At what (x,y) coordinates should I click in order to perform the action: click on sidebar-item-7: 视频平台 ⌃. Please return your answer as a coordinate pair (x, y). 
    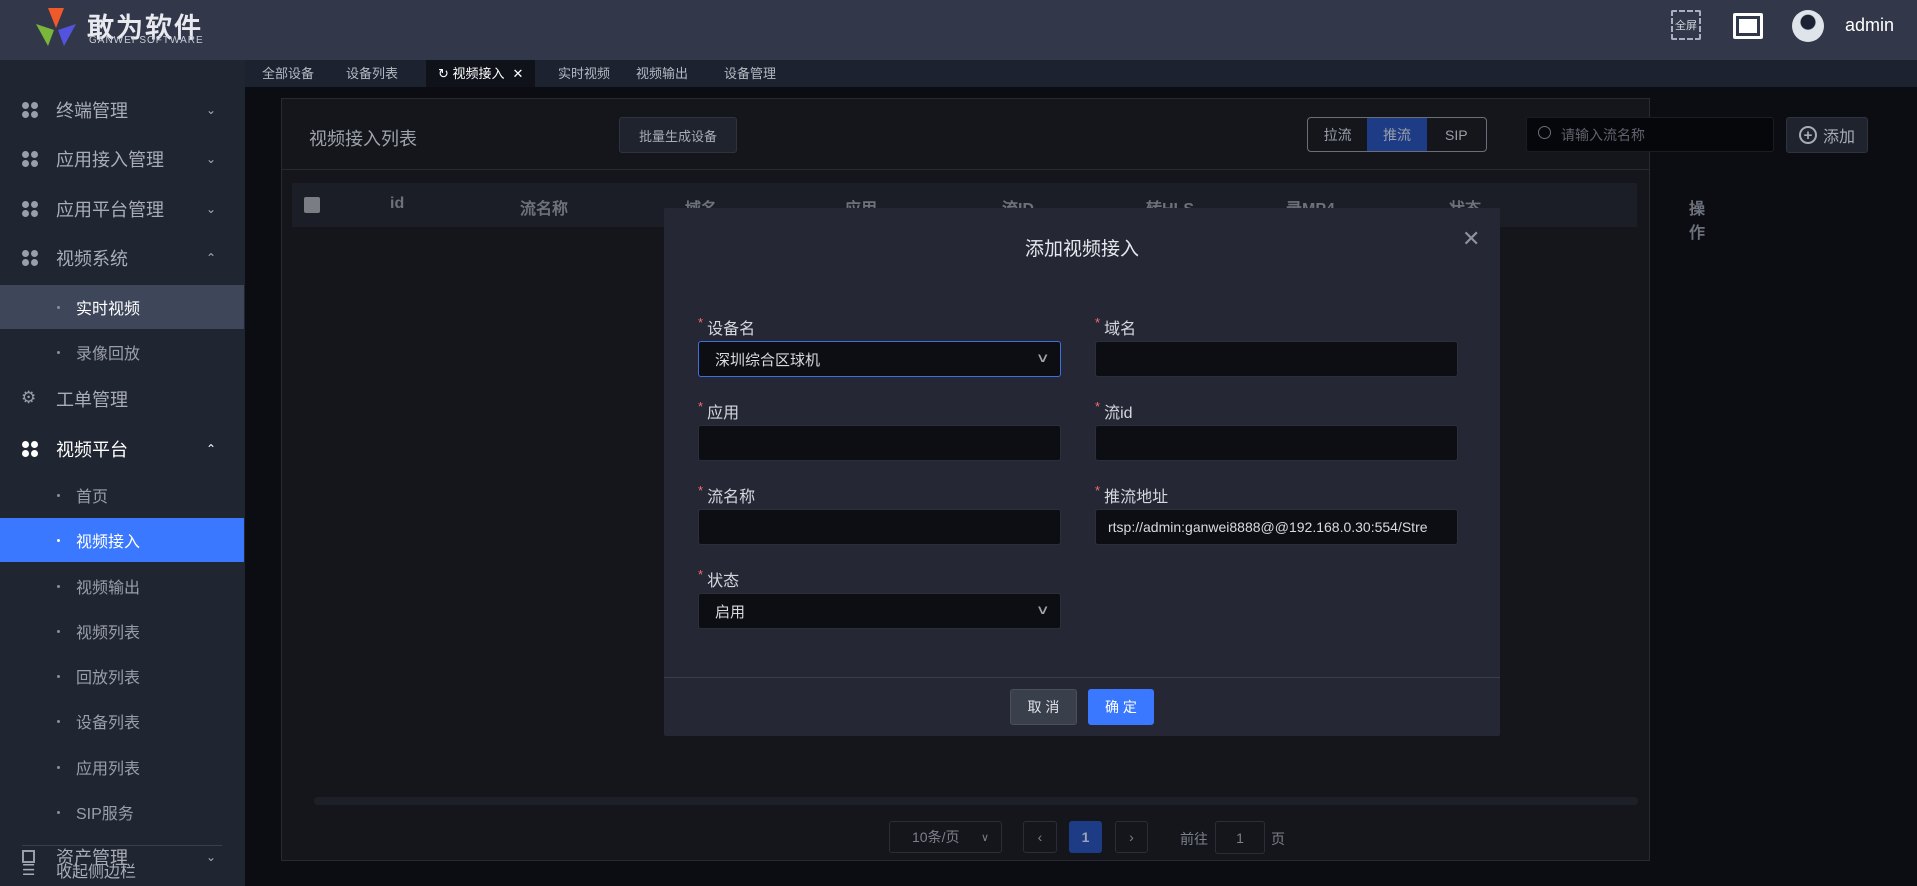
    Looking at the image, I should click on (122, 449).